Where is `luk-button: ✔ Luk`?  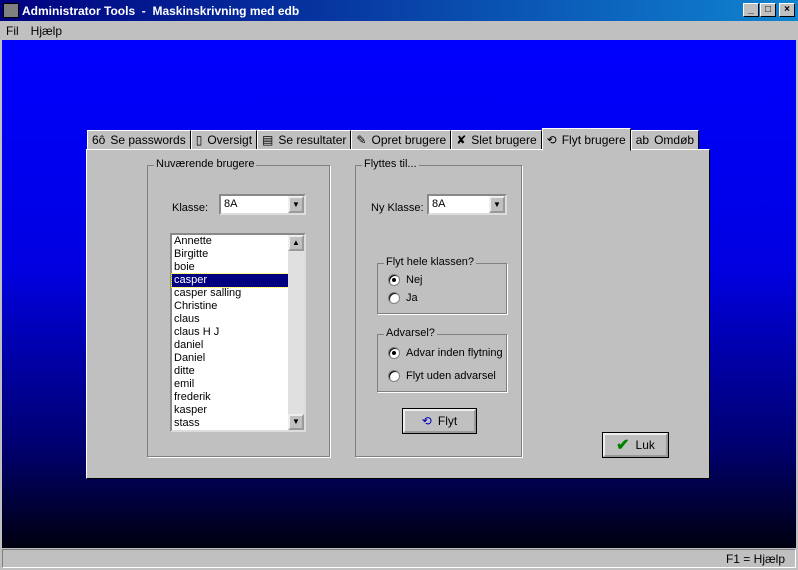 luk-button: ✔ Luk is located at coordinates (635, 445).